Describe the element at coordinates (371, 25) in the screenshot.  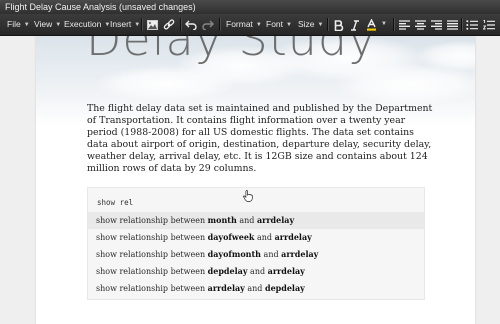
I see `text-color-icon` at that location.